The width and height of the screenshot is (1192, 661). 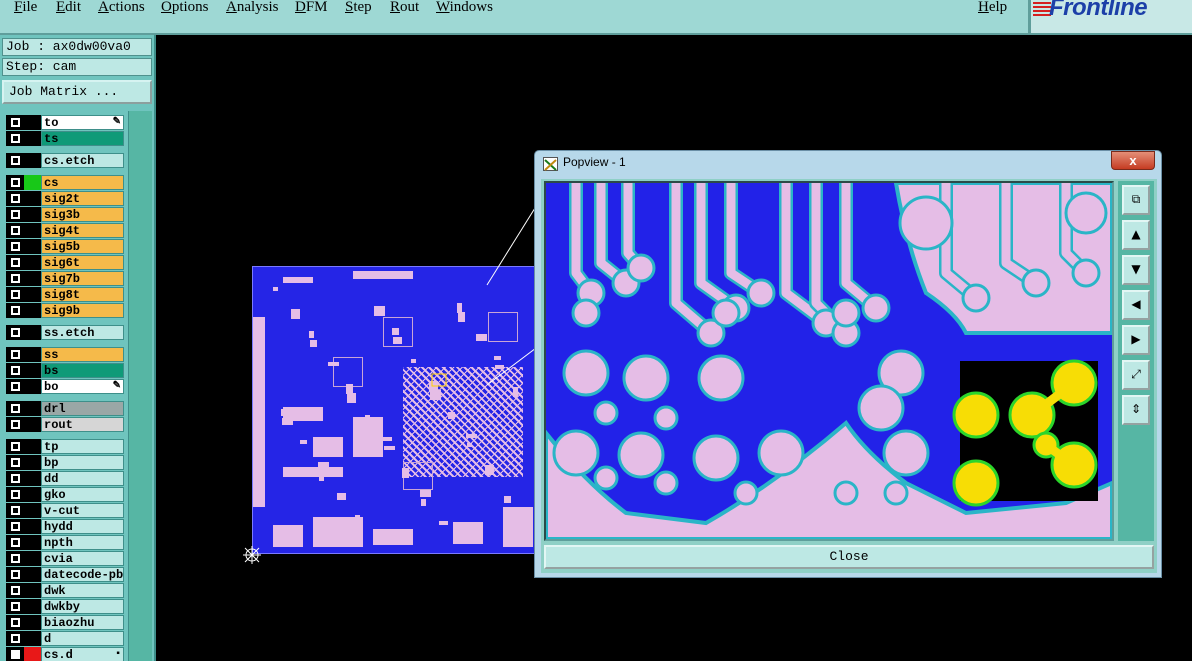 What do you see at coordinates (65, 638) in the screenshot?
I see `layer-row-d: d` at bounding box center [65, 638].